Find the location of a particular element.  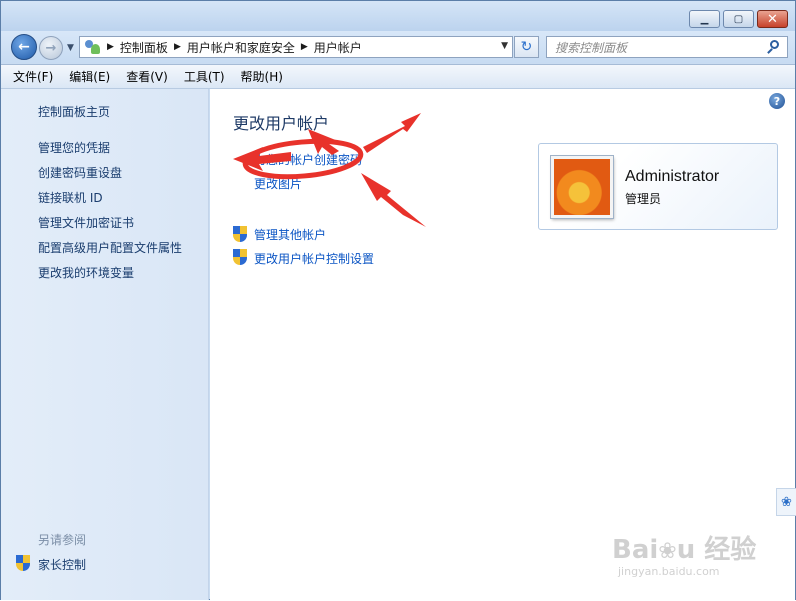

watermark-url: jingyan.baidu.com is located at coordinates (669, 571).